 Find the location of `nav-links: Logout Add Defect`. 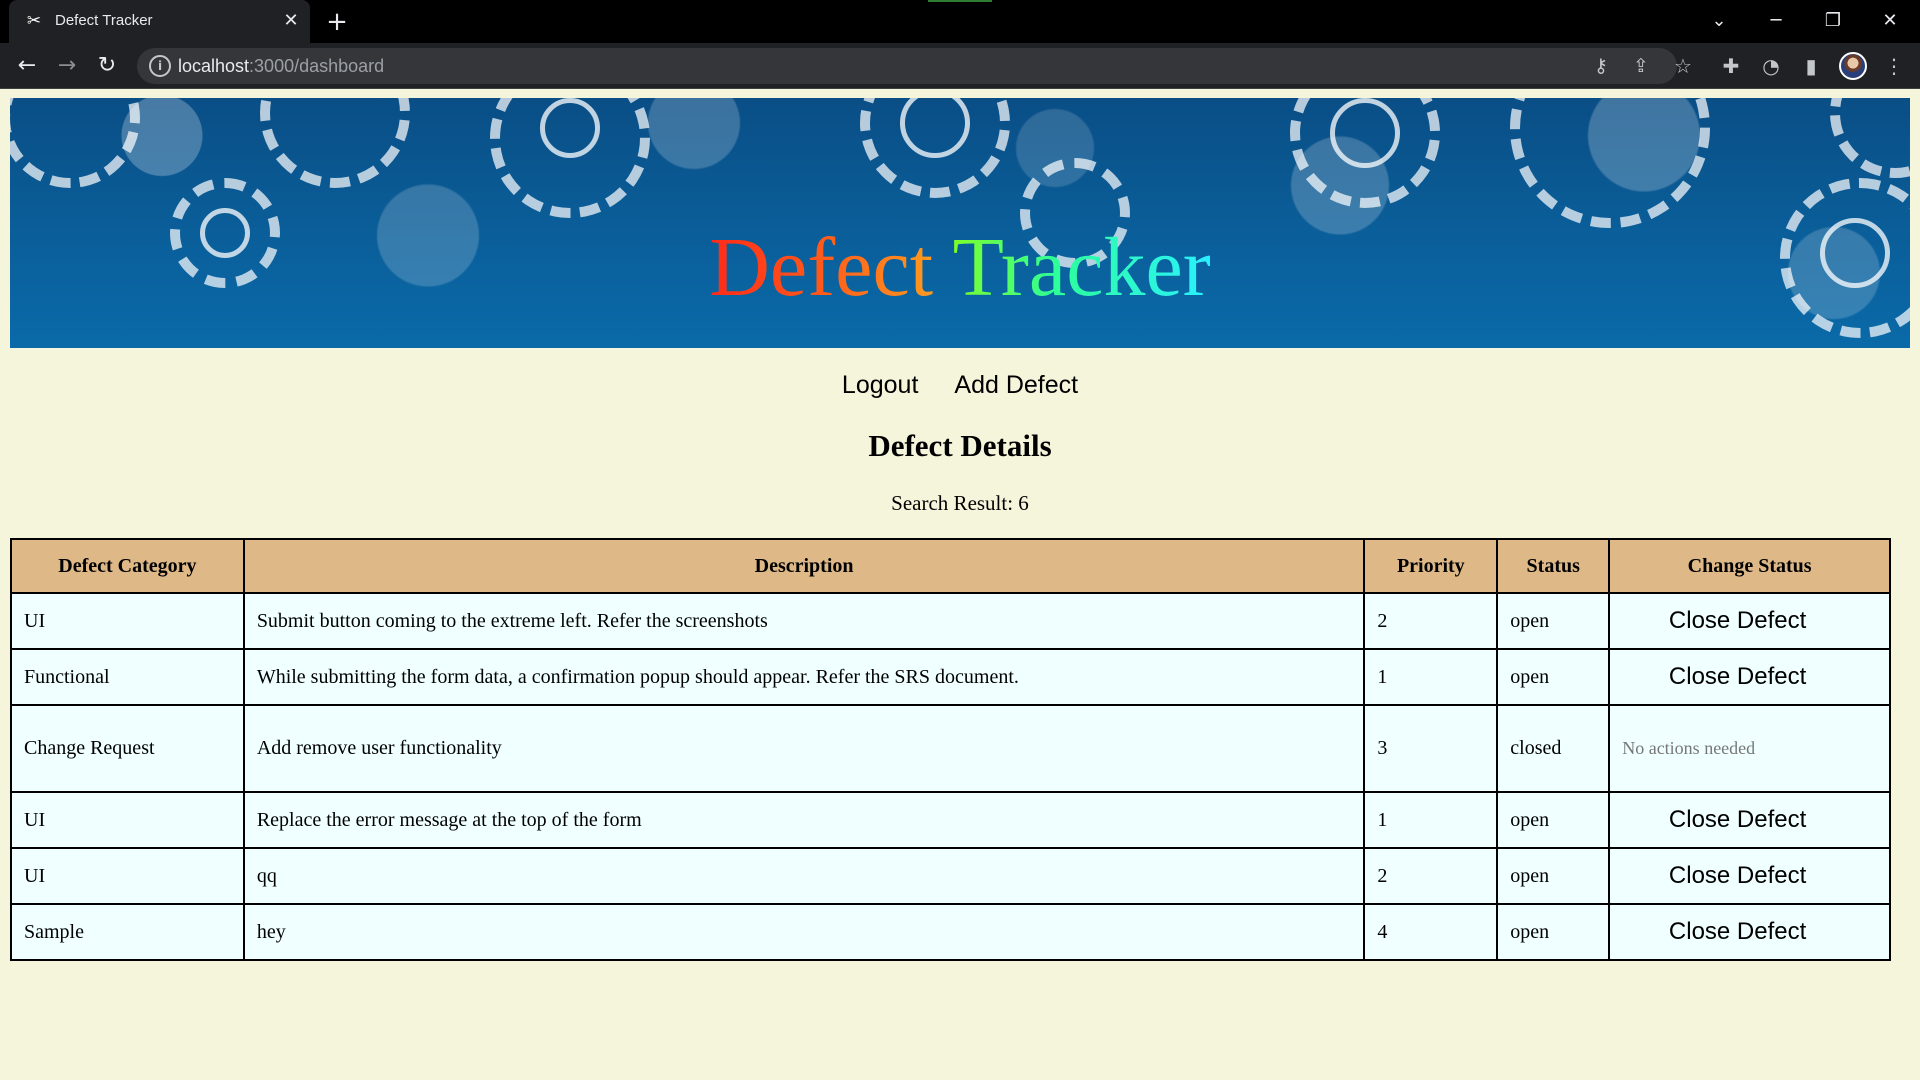

nav-links: Logout Add Defect is located at coordinates (960, 385).